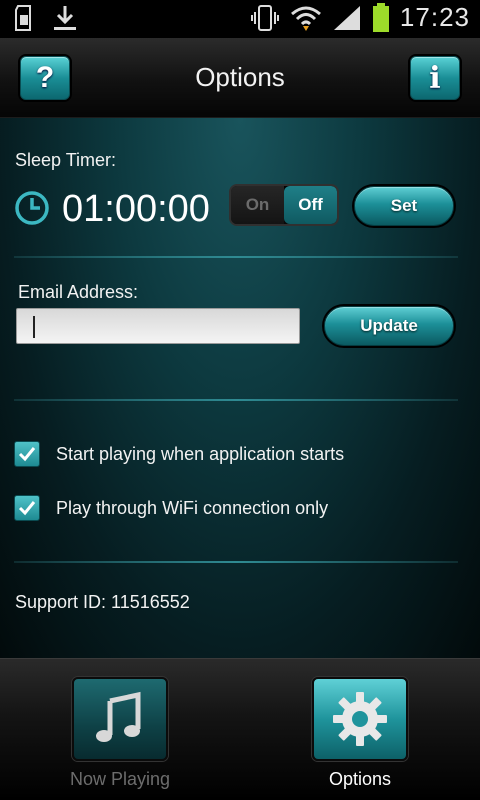 The width and height of the screenshot is (480, 800). I want to click on sd-card-icon, so click(23, 18).